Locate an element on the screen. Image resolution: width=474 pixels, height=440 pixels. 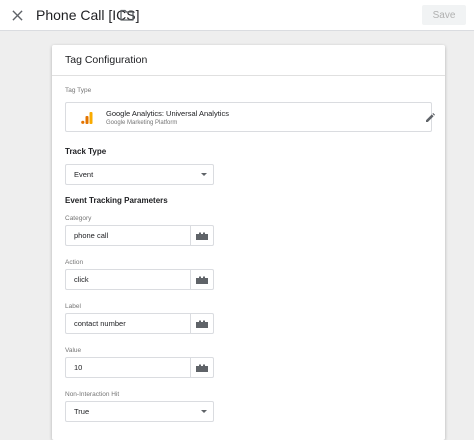
value-input: 10 is located at coordinates (128, 367).